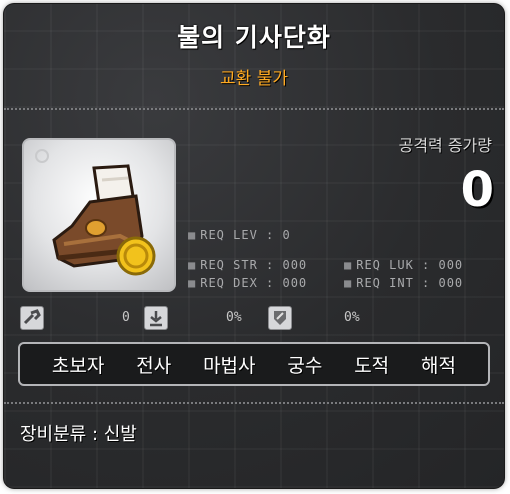 This screenshot has height=494, width=510. What do you see at coordinates (477, 190) in the screenshot?
I see `attack-increase-value: 0` at bounding box center [477, 190].